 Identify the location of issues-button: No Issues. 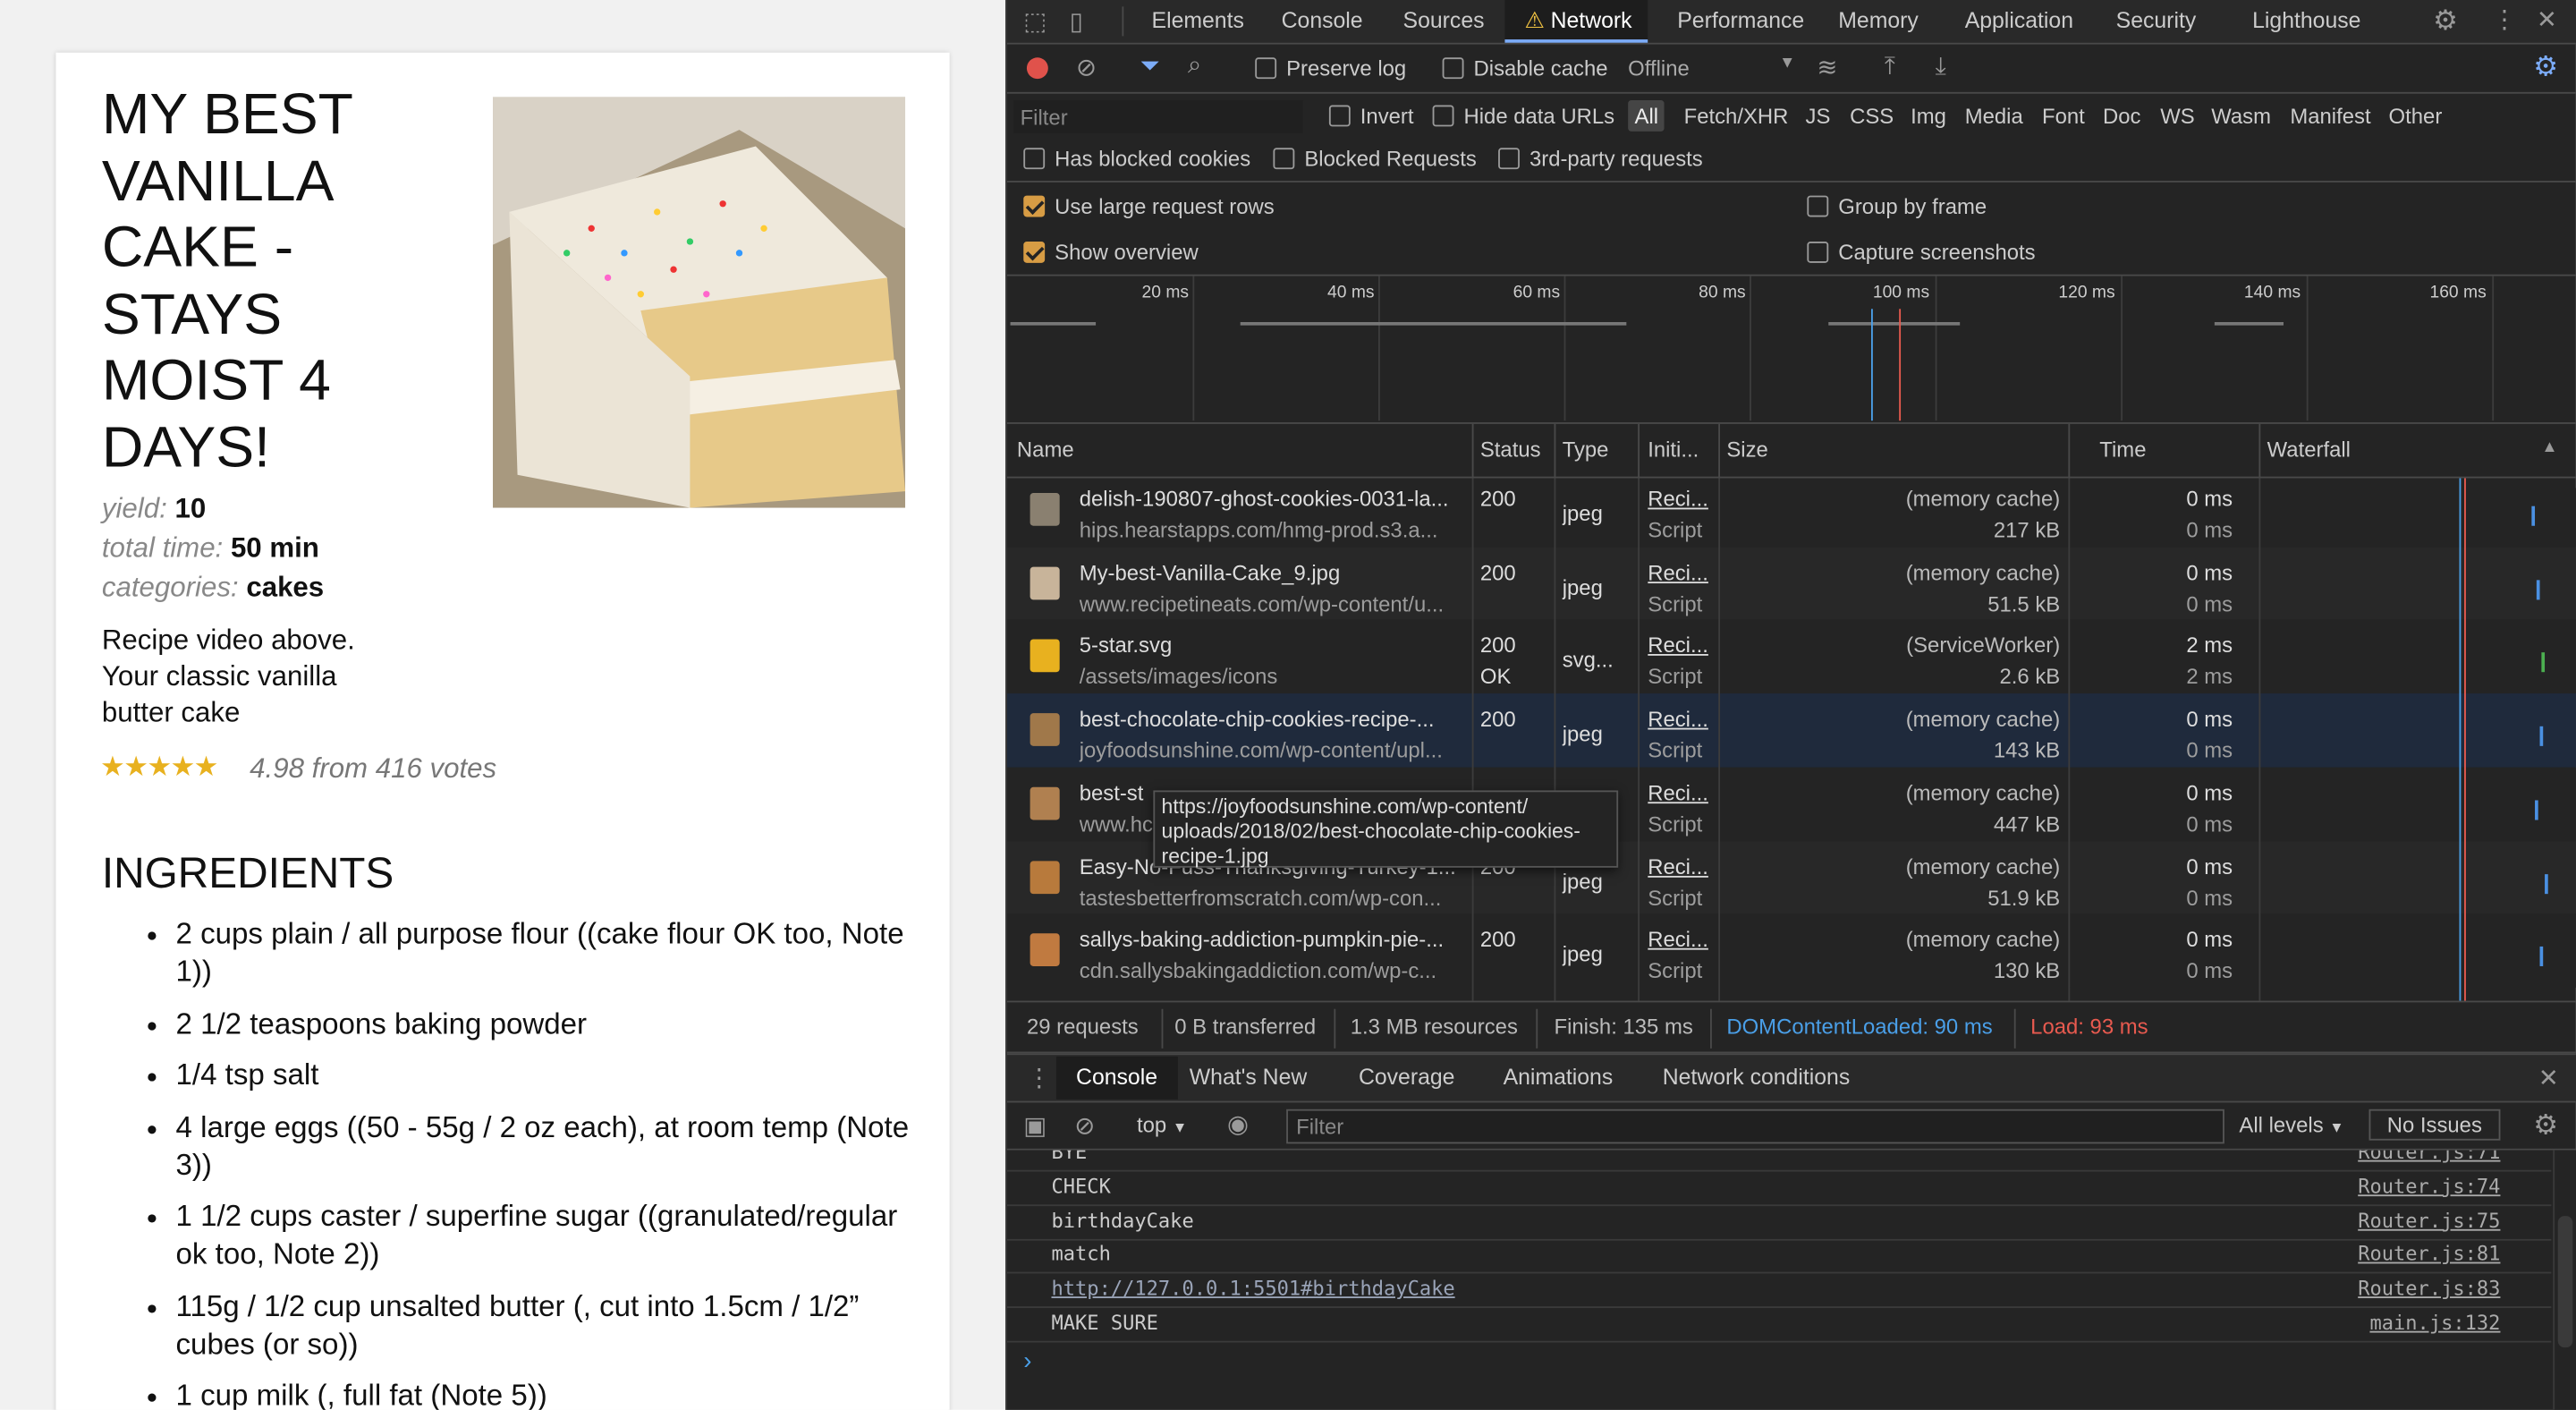
(2434, 1125).